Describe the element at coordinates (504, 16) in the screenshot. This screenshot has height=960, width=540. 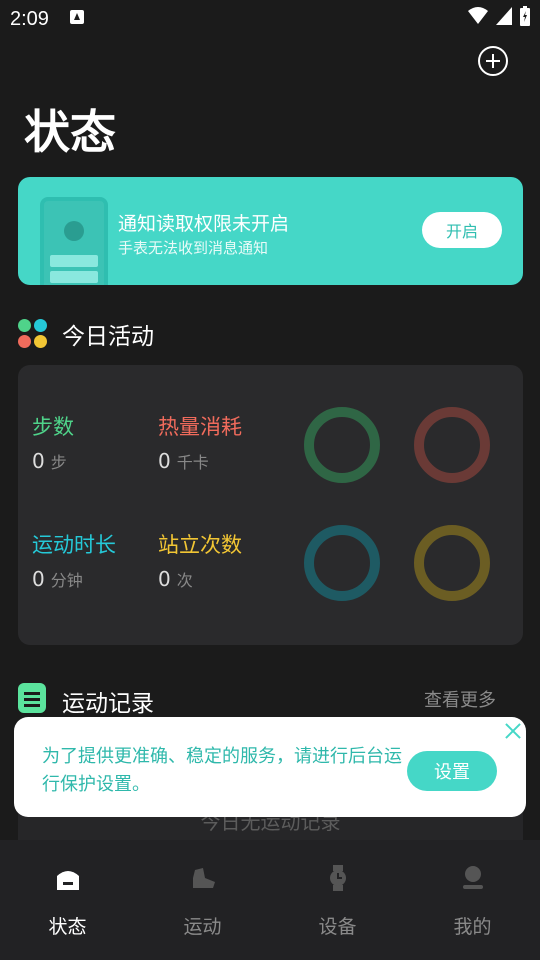
I see `signal-icon` at that location.